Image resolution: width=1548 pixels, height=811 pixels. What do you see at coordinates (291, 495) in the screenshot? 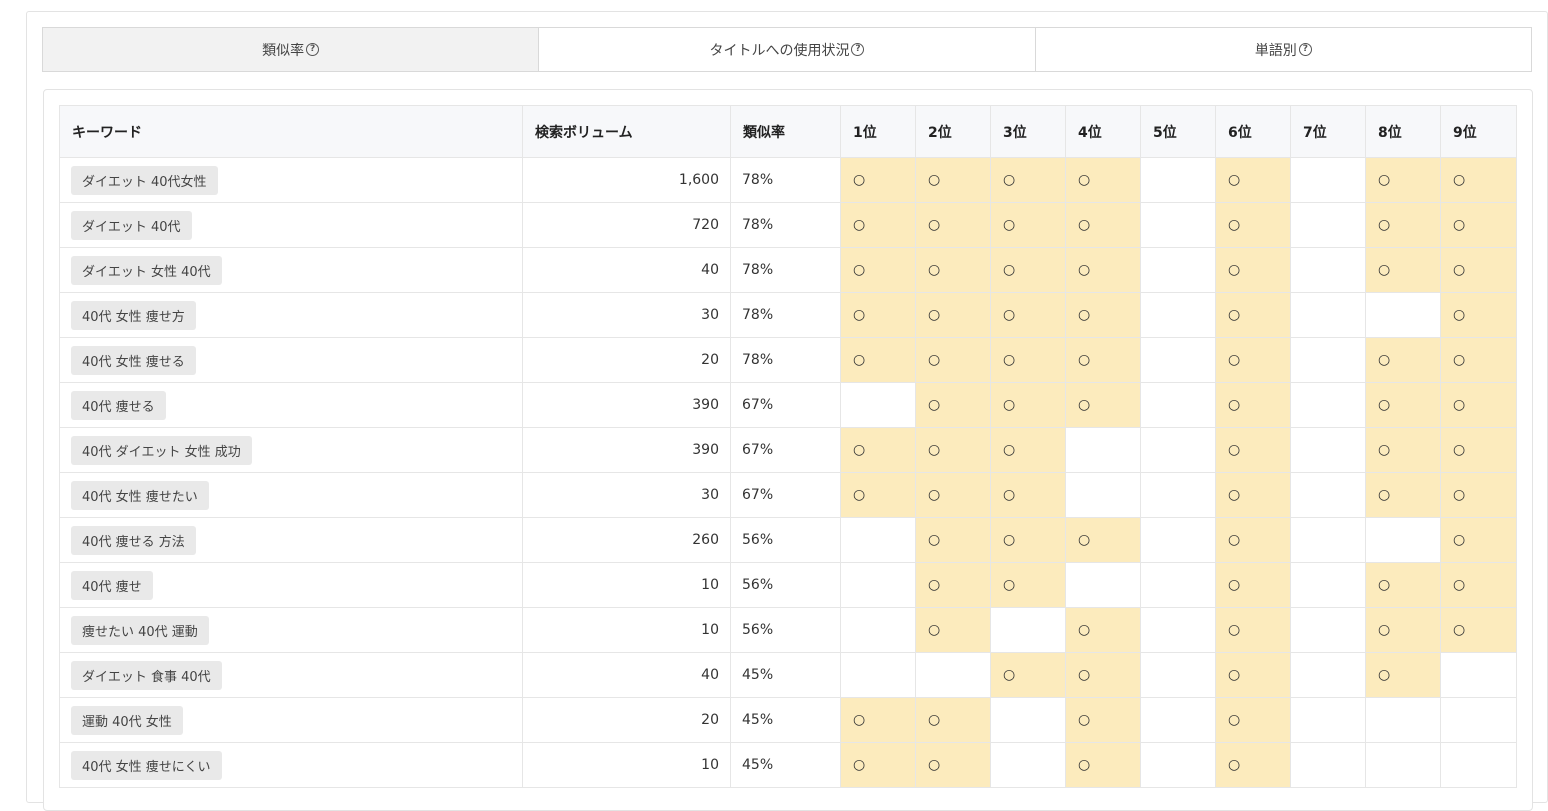
I see `keyword-cell: 40代 女性 痩せたい` at bounding box center [291, 495].